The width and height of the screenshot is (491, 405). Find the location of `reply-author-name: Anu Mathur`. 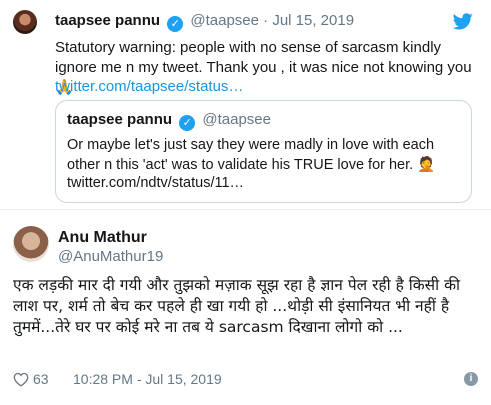

reply-author-name: Anu Mathur is located at coordinates (102, 238).